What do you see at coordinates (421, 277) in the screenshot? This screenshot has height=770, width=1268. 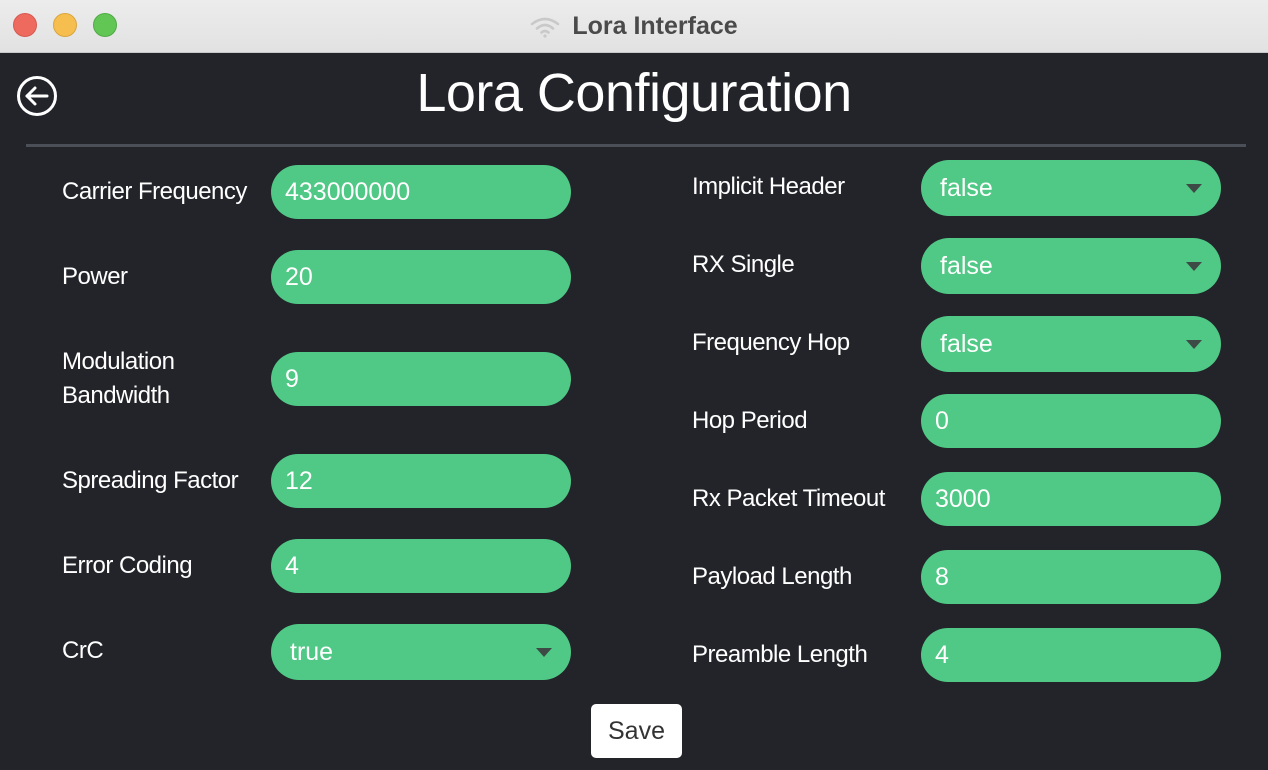 I see `power-input` at bounding box center [421, 277].